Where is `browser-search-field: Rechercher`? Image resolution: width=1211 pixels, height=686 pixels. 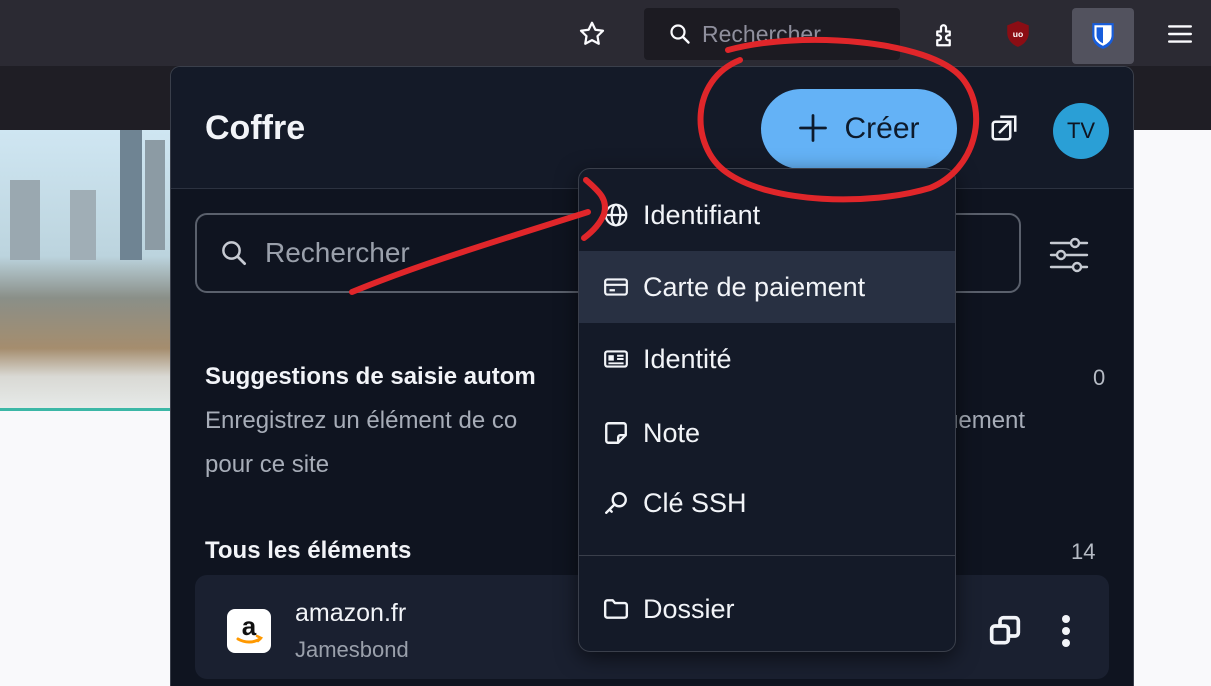 browser-search-field: Rechercher is located at coordinates (772, 34).